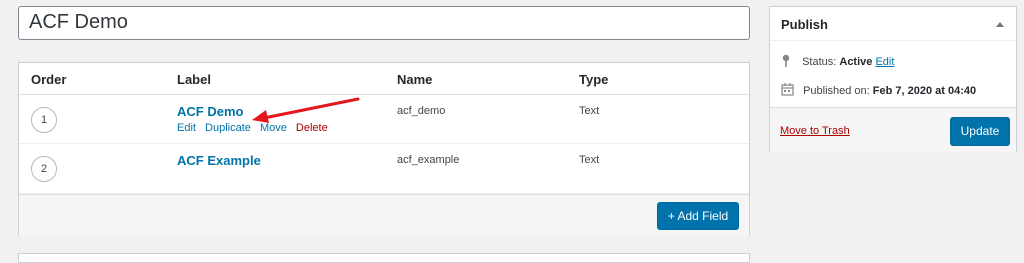 This screenshot has height=263, width=1024. I want to click on order-number: 1, so click(44, 120).